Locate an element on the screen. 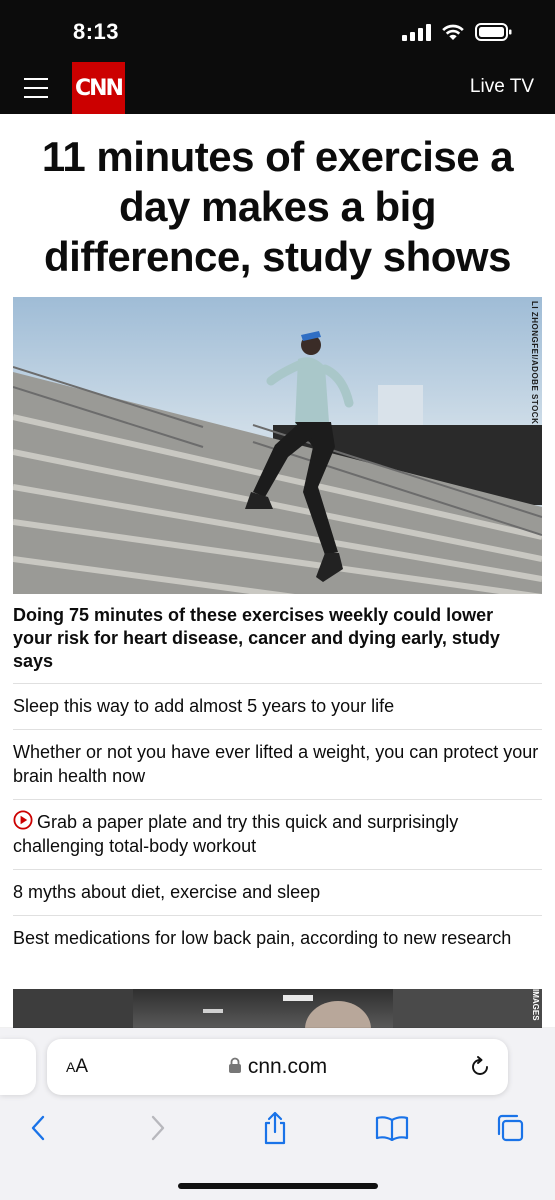  second-article-image: IMAGES is located at coordinates (277, 1009).